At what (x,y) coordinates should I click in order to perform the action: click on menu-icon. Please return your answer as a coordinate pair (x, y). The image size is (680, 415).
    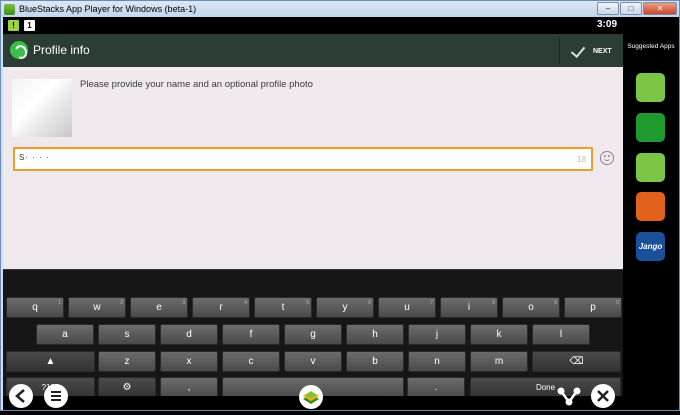
    Looking at the image, I should click on (56, 396).